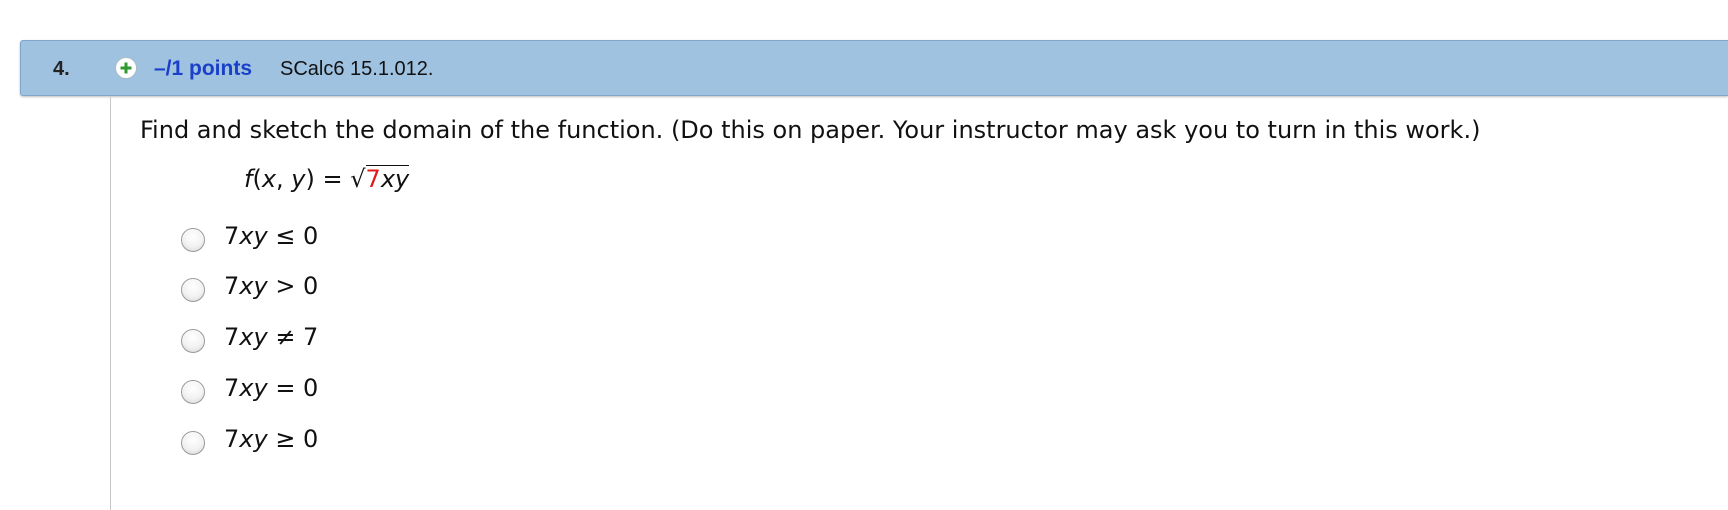  What do you see at coordinates (358, 179) in the screenshot?
I see `sqrt-symbol: √` at bounding box center [358, 179].